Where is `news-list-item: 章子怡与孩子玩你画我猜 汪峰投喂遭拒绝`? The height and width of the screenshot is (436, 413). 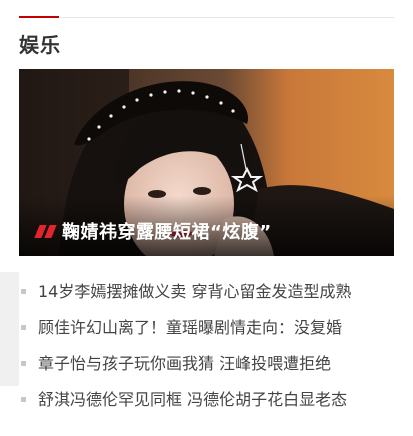 news-list-item: 章子怡与孩子玩你画我猜 汪峰投喂遭拒绝 is located at coordinates (206, 364).